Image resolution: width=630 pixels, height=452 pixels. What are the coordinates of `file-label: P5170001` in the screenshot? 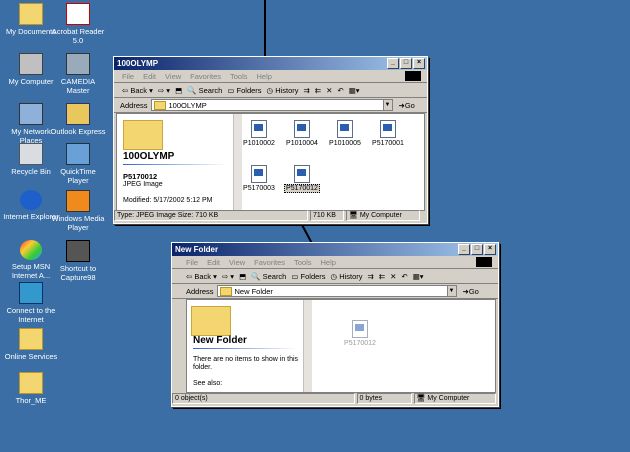 It's located at (388, 143).